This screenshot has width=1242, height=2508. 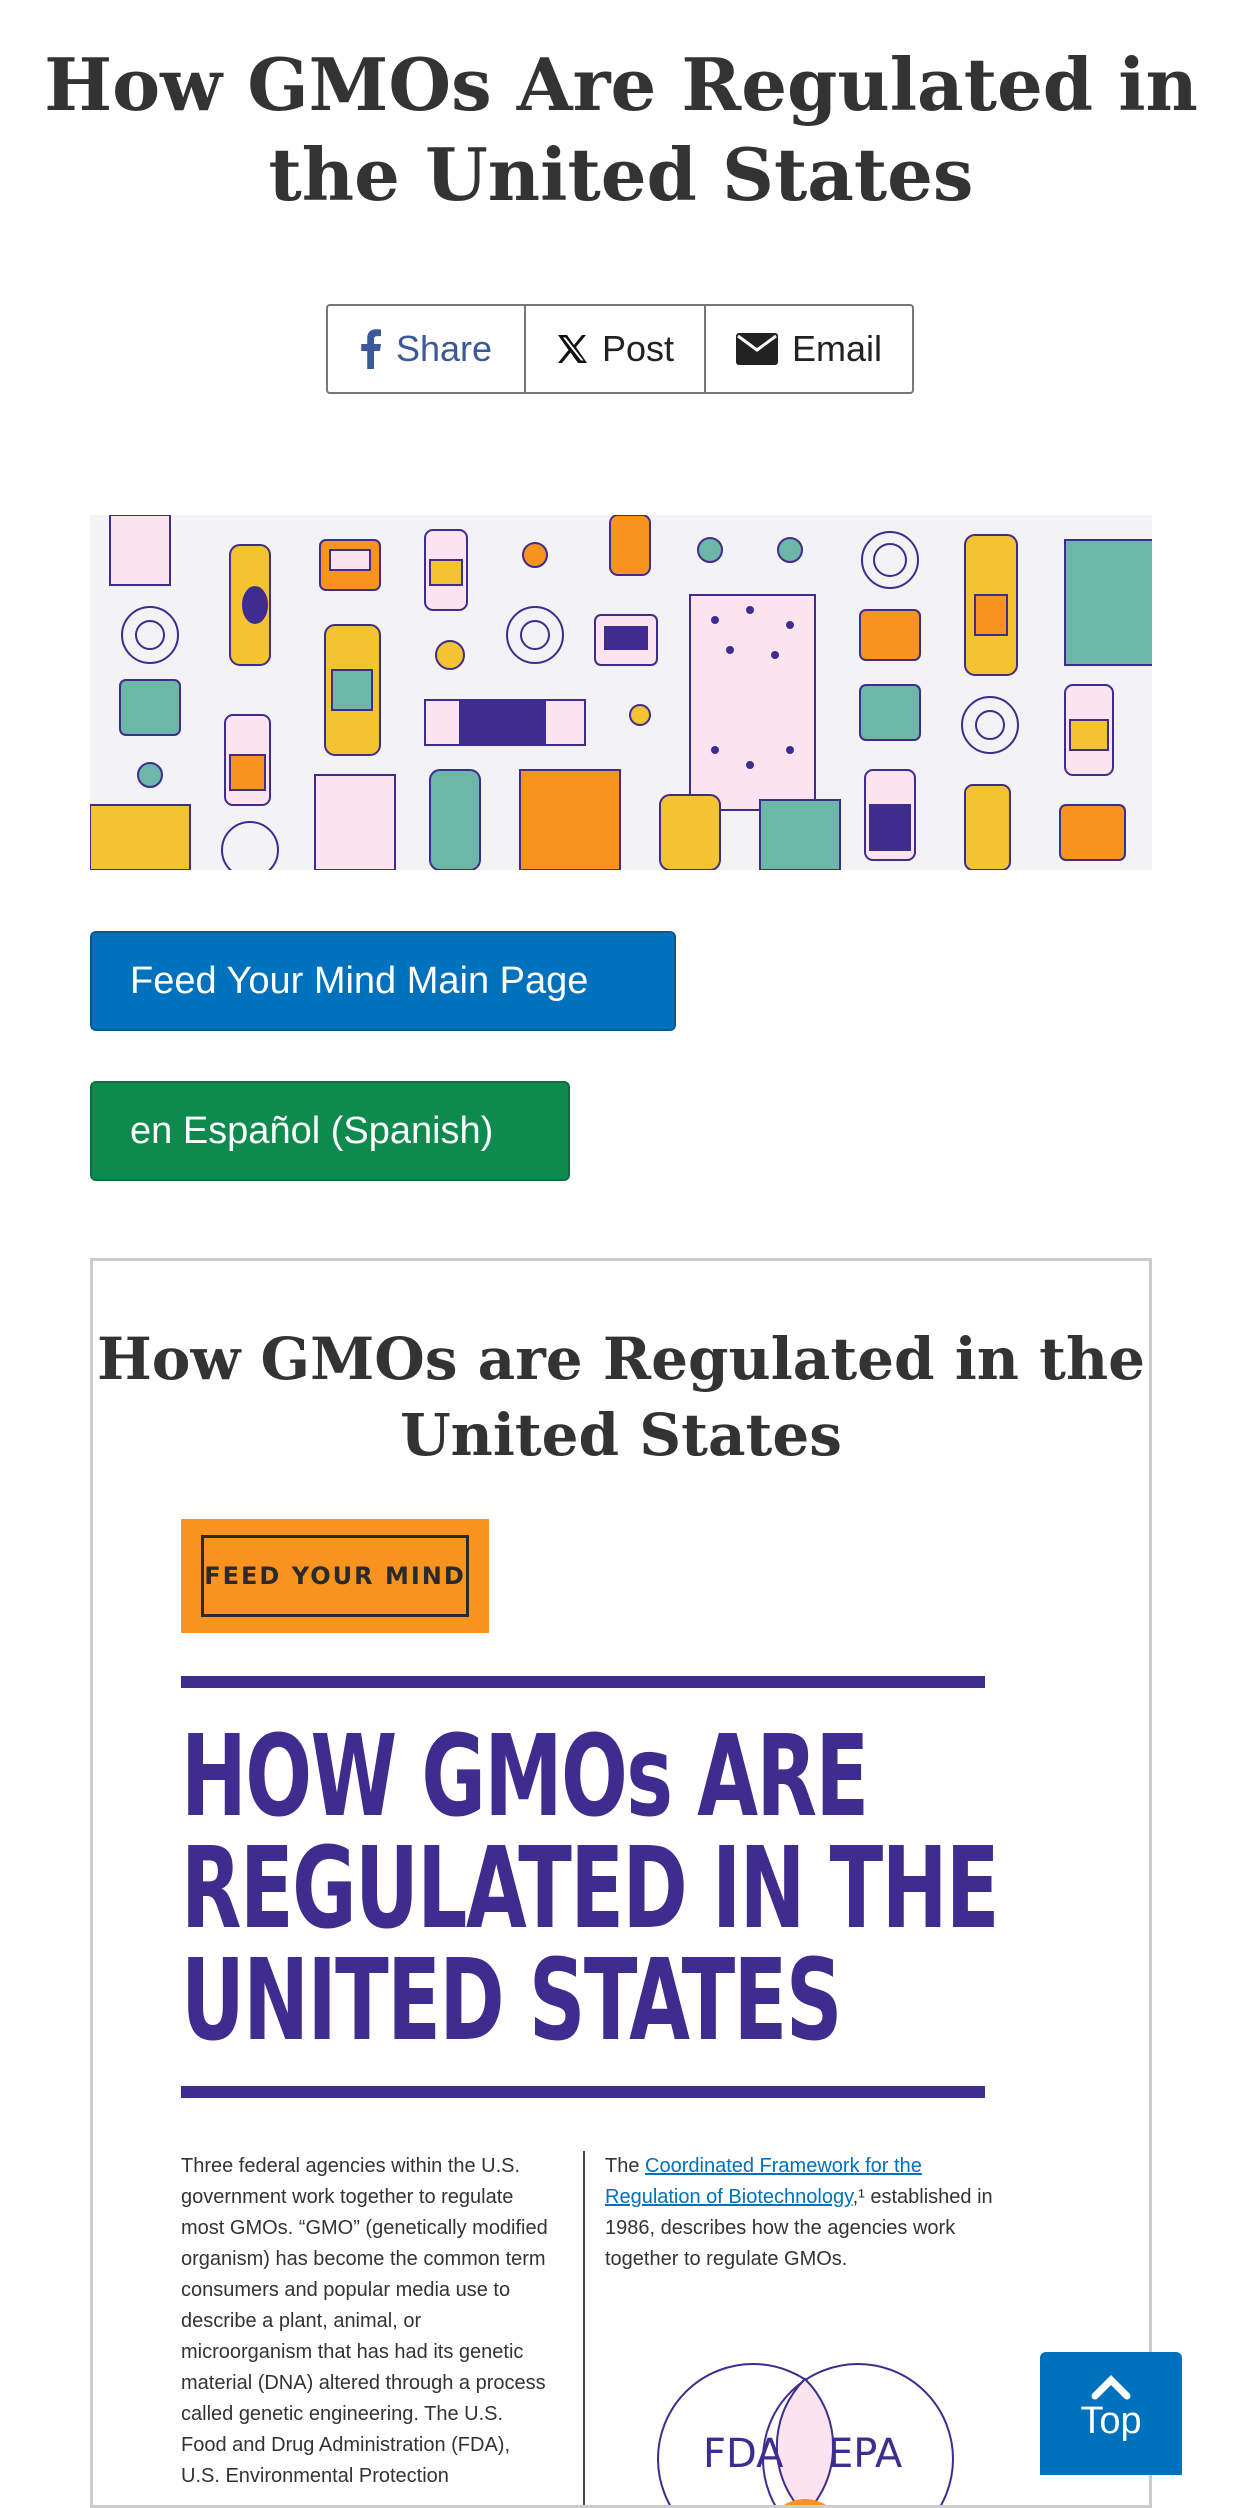 I want to click on document-title-line3: UNITED STATES, so click(x=511, y=2001).